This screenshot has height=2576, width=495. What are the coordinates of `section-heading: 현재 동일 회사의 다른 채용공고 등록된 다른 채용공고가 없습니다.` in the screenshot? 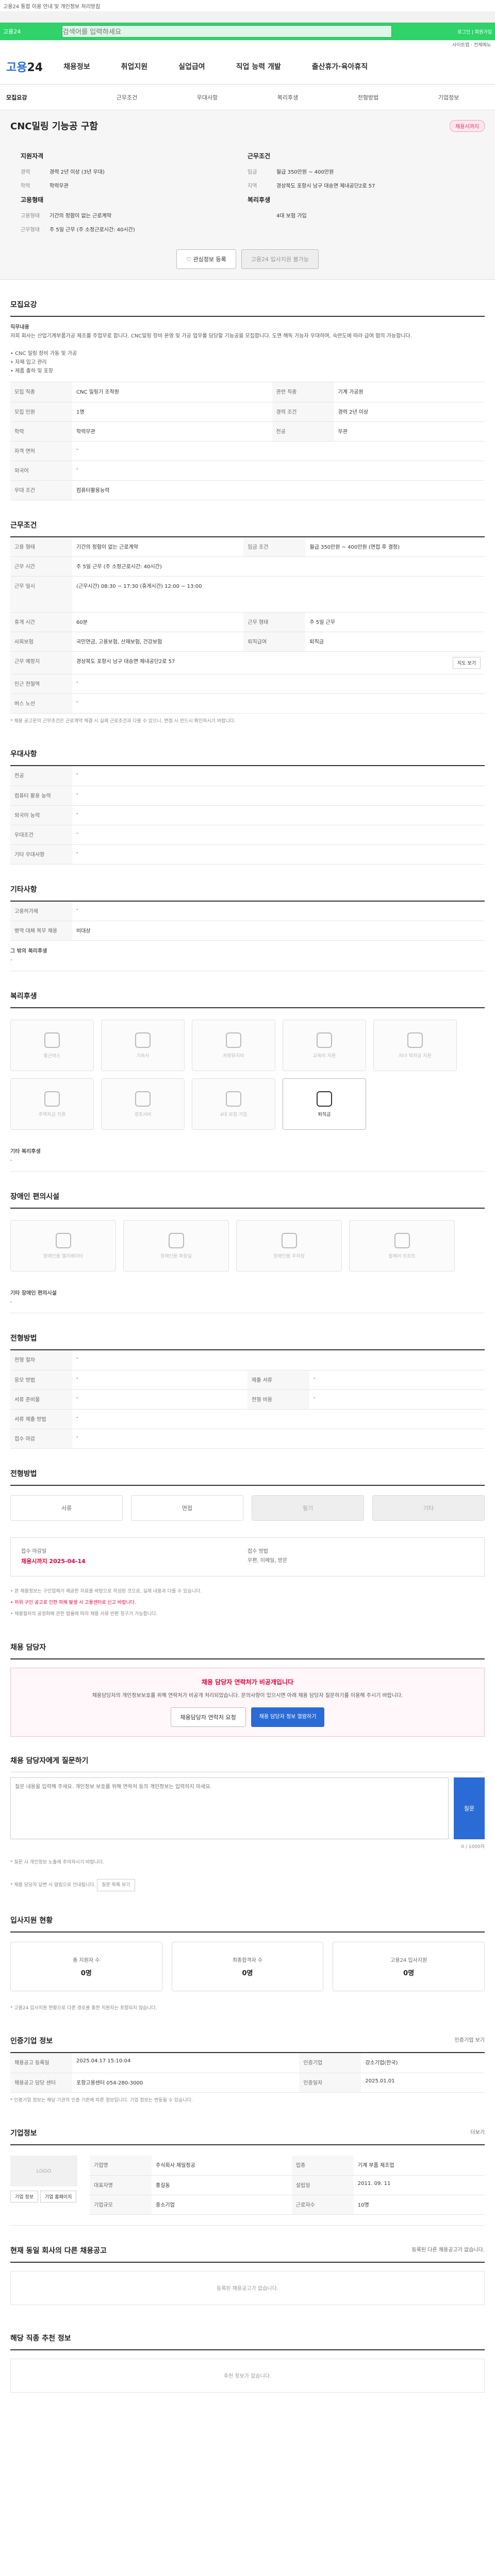 It's located at (247, 2244).